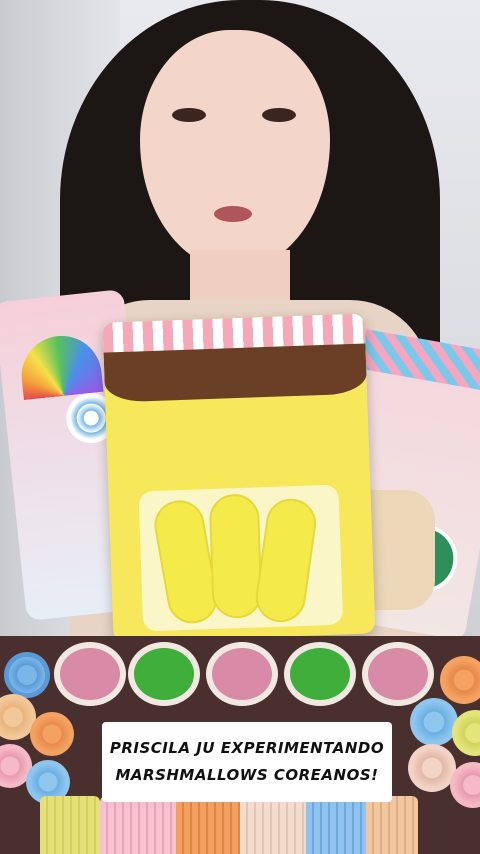 The image size is (480, 854). Describe the element at coordinates (279, 115) in the screenshot. I see `right-eye` at that location.